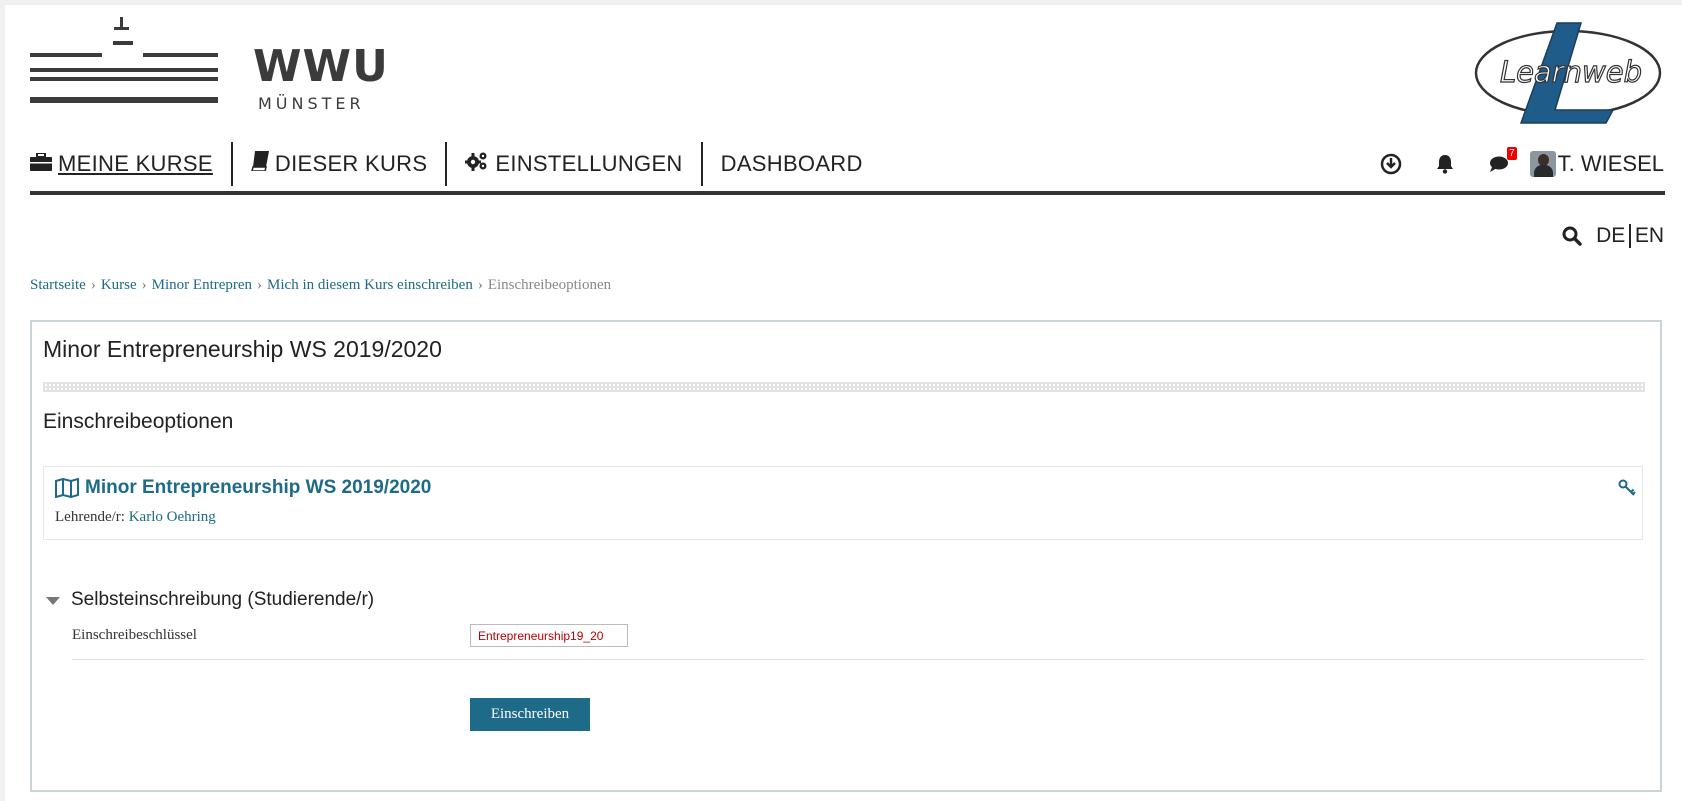 Image resolution: width=1682 pixels, height=801 pixels. I want to click on messages-button: 7, so click(1499, 164).